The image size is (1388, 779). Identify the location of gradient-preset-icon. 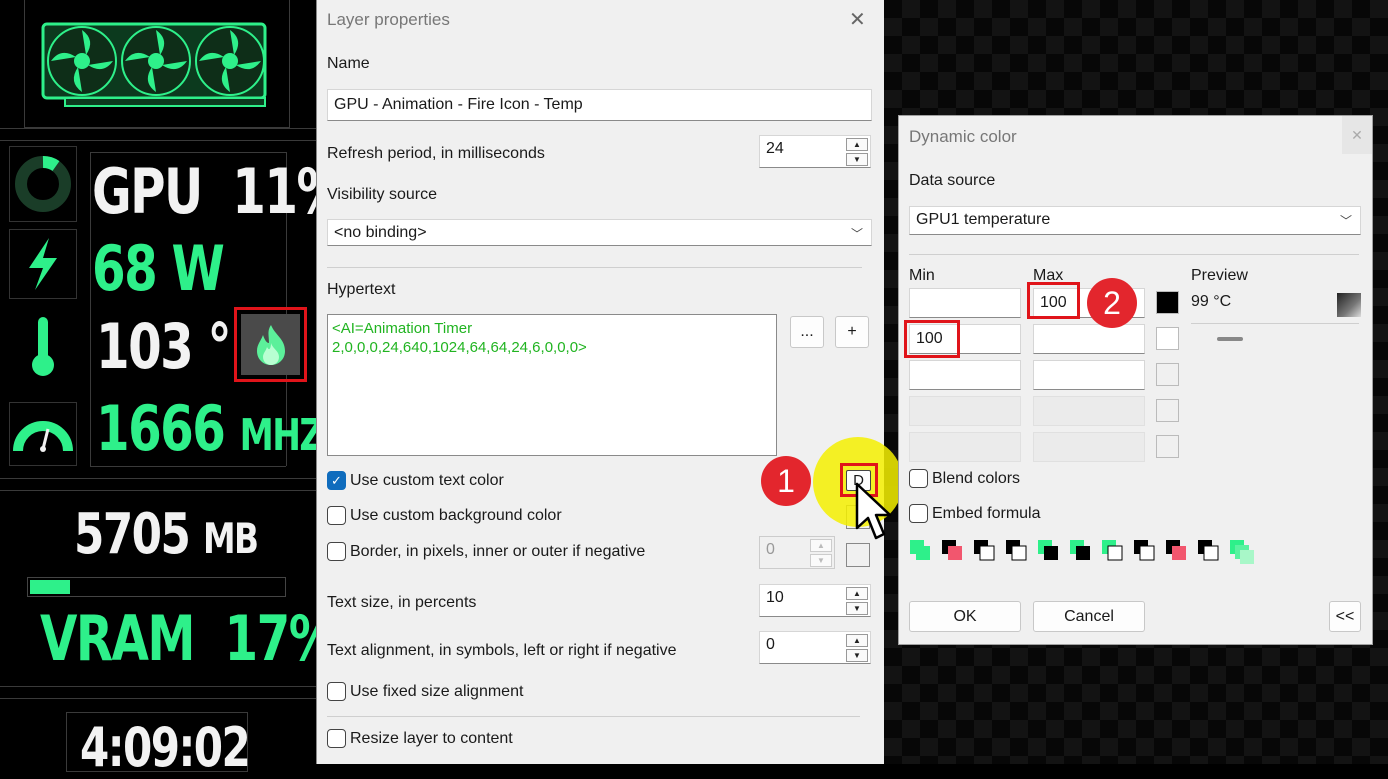
(1243, 553).